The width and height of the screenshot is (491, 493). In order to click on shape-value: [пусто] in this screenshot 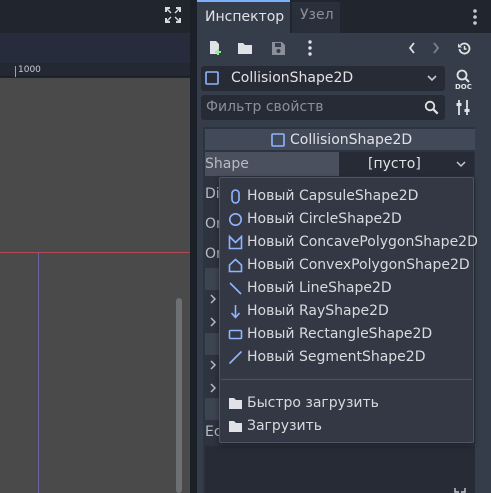, I will do `click(394, 164)`.